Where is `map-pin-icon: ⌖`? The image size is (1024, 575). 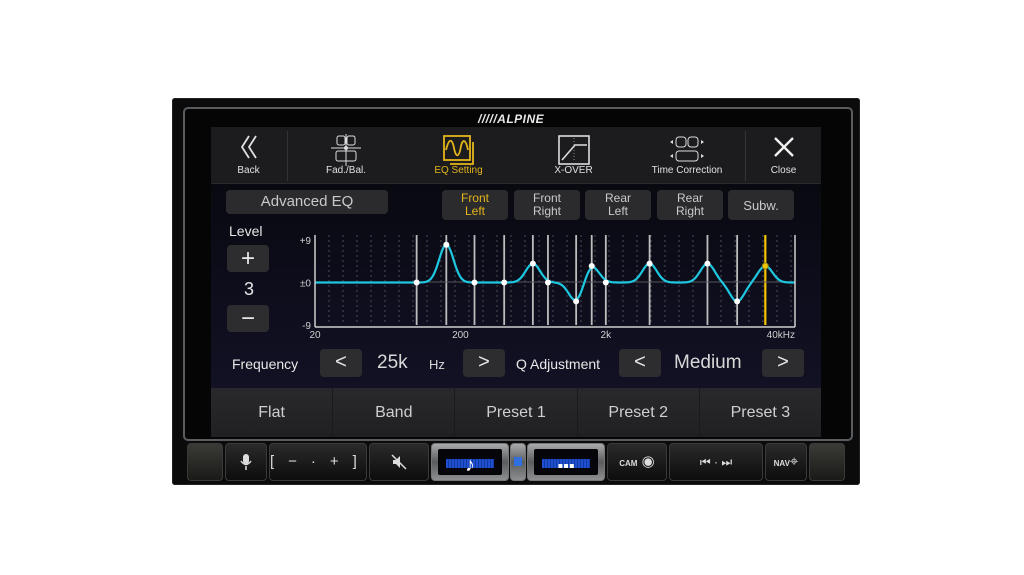 map-pin-icon: ⌖ is located at coordinates (794, 461).